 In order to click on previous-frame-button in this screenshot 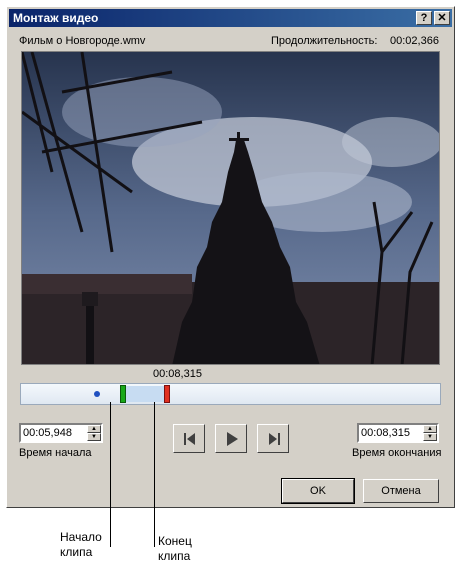, I will do `click(189, 438)`.